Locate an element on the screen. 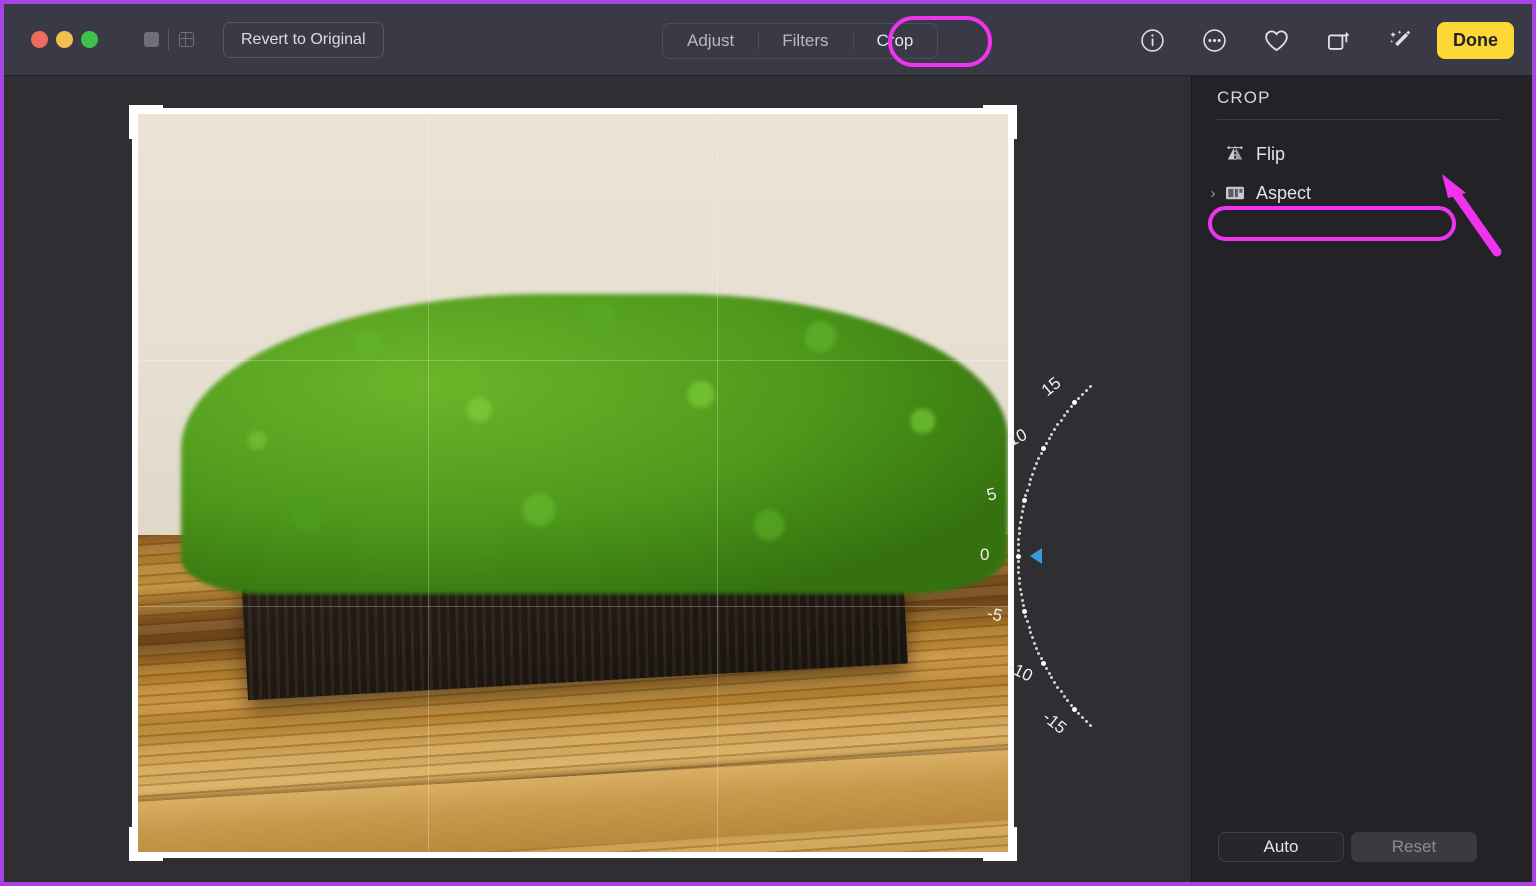  grid-square-icon is located at coordinates (186, 39).